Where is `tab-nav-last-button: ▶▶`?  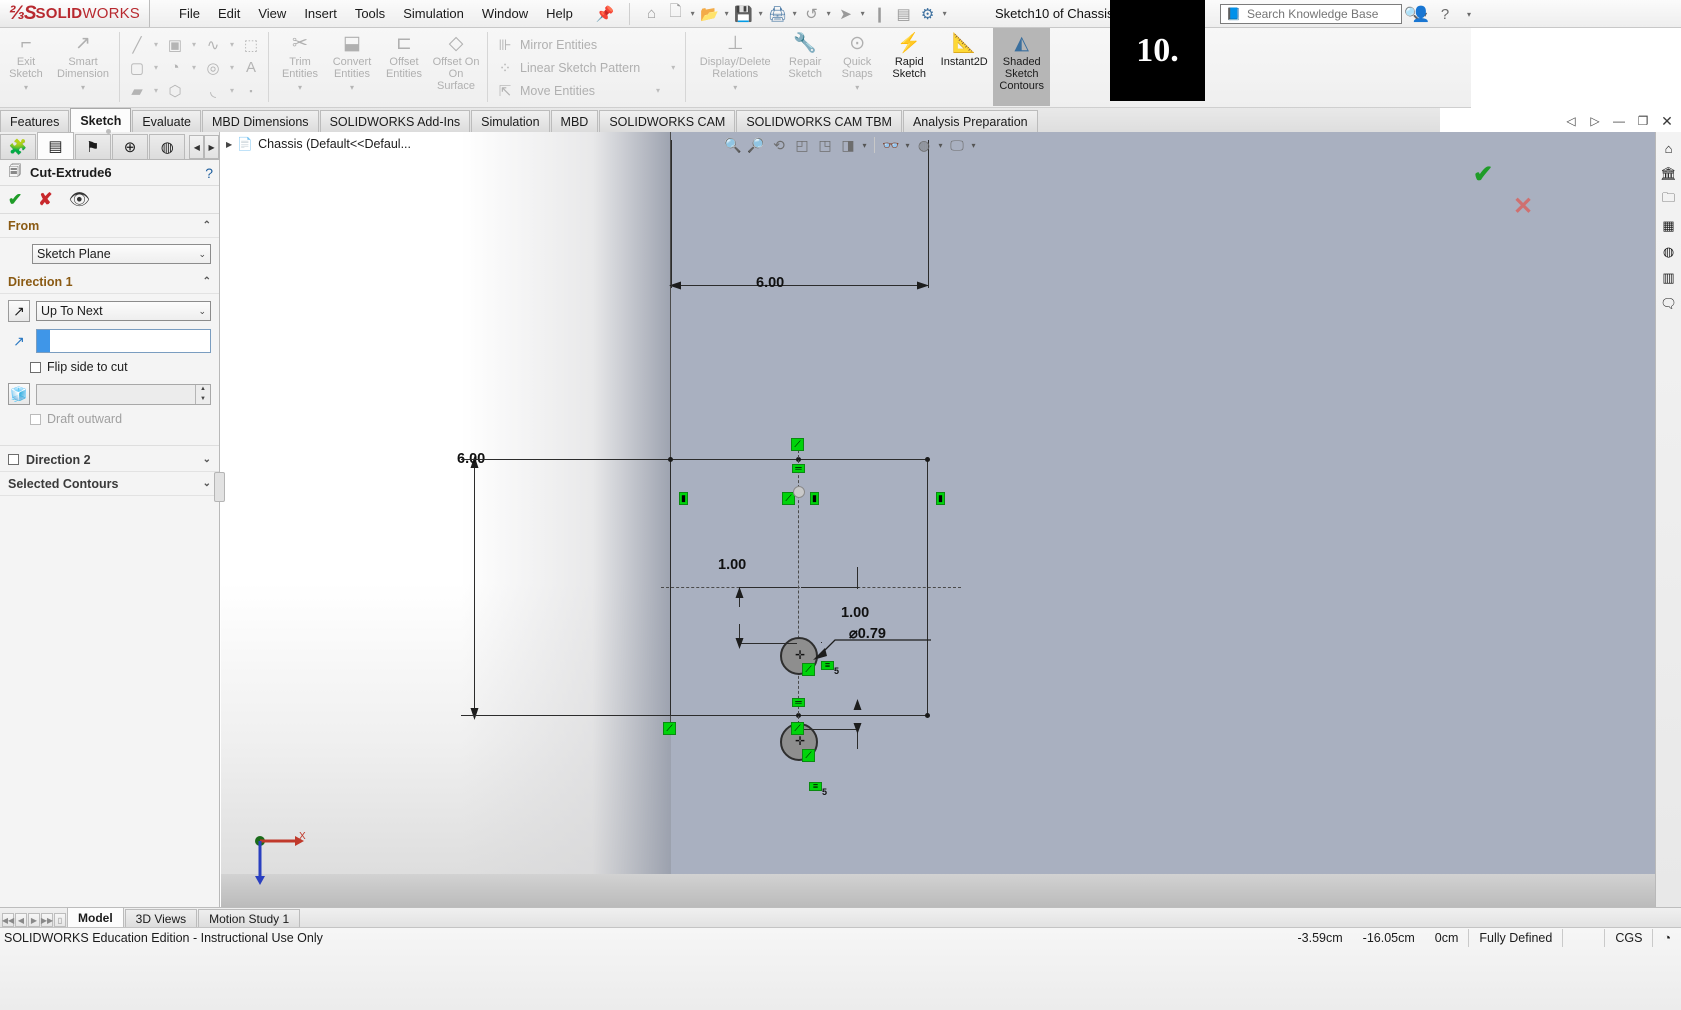
tab-nav-last-button: ▶▶ is located at coordinates (47, 920).